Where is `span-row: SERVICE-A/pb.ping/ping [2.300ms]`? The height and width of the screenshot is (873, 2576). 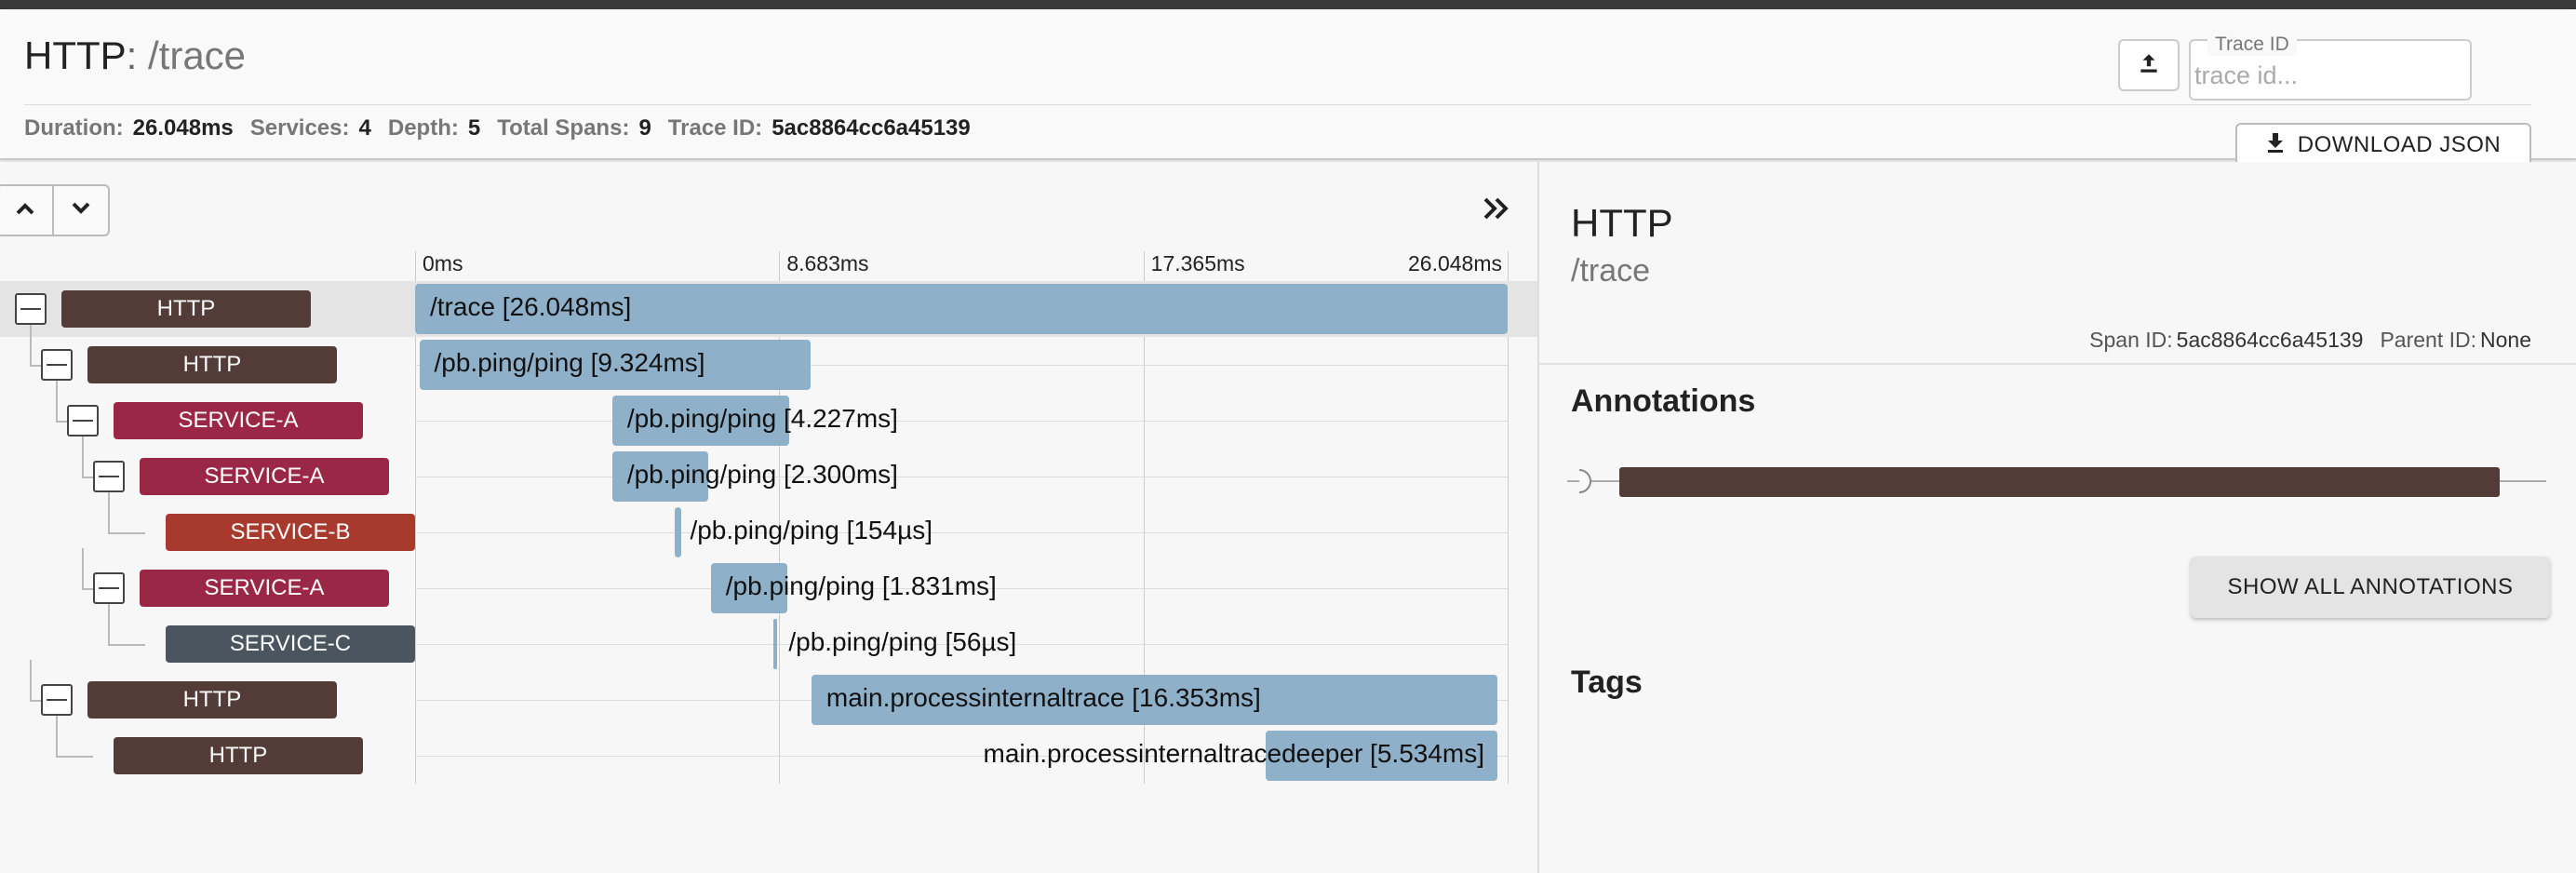
span-row: SERVICE-A/pb.ping/ping [2.300ms] is located at coordinates (768, 470).